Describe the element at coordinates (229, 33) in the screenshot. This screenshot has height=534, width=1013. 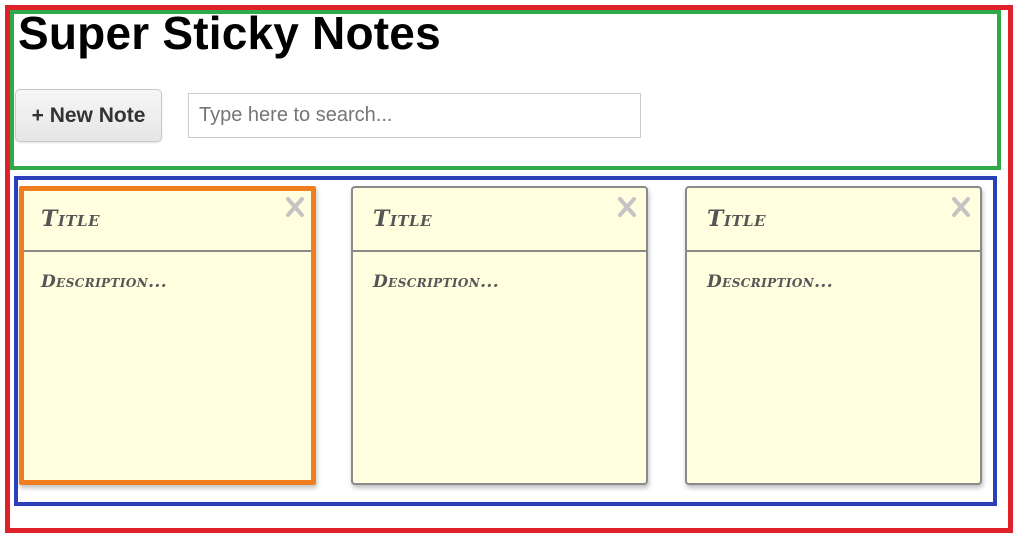
I see `page-title: Super Sticky Notes` at that location.